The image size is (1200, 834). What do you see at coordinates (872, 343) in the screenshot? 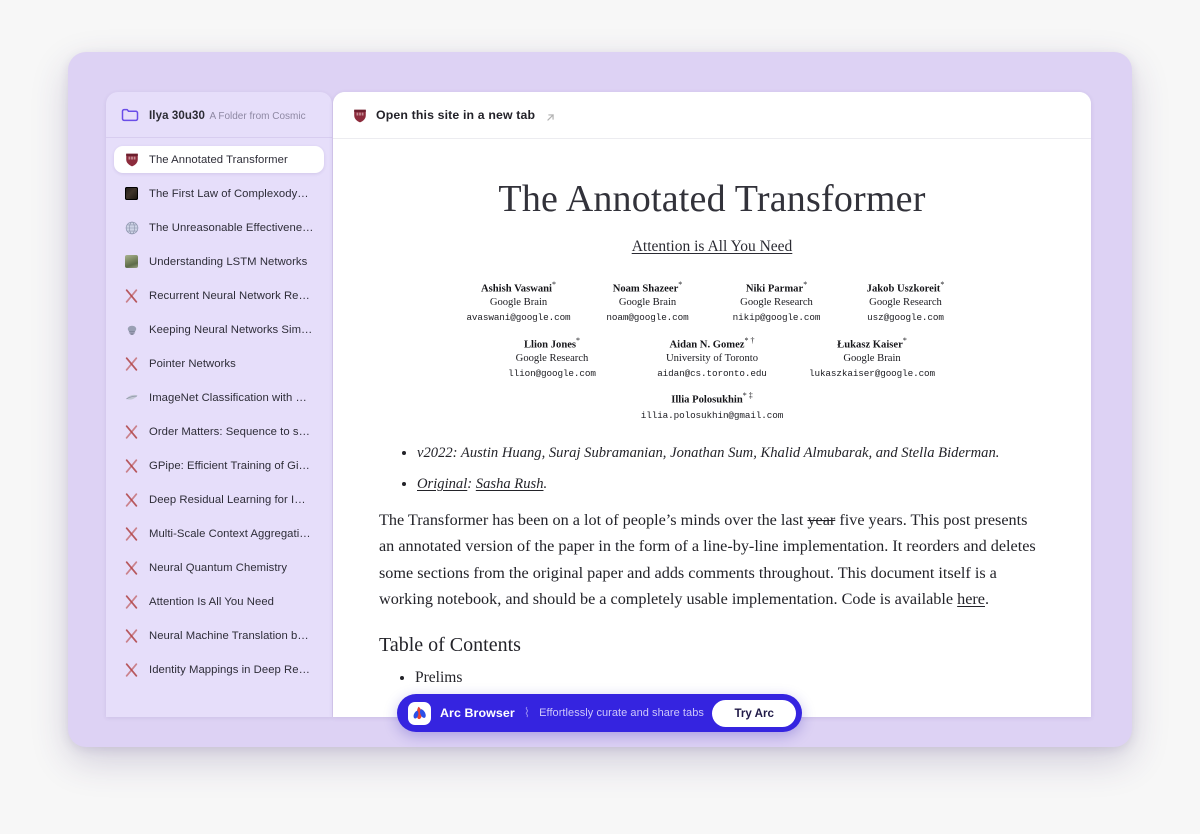
I see `author-name: Łukasz Kaiser*` at bounding box center [872, 343].